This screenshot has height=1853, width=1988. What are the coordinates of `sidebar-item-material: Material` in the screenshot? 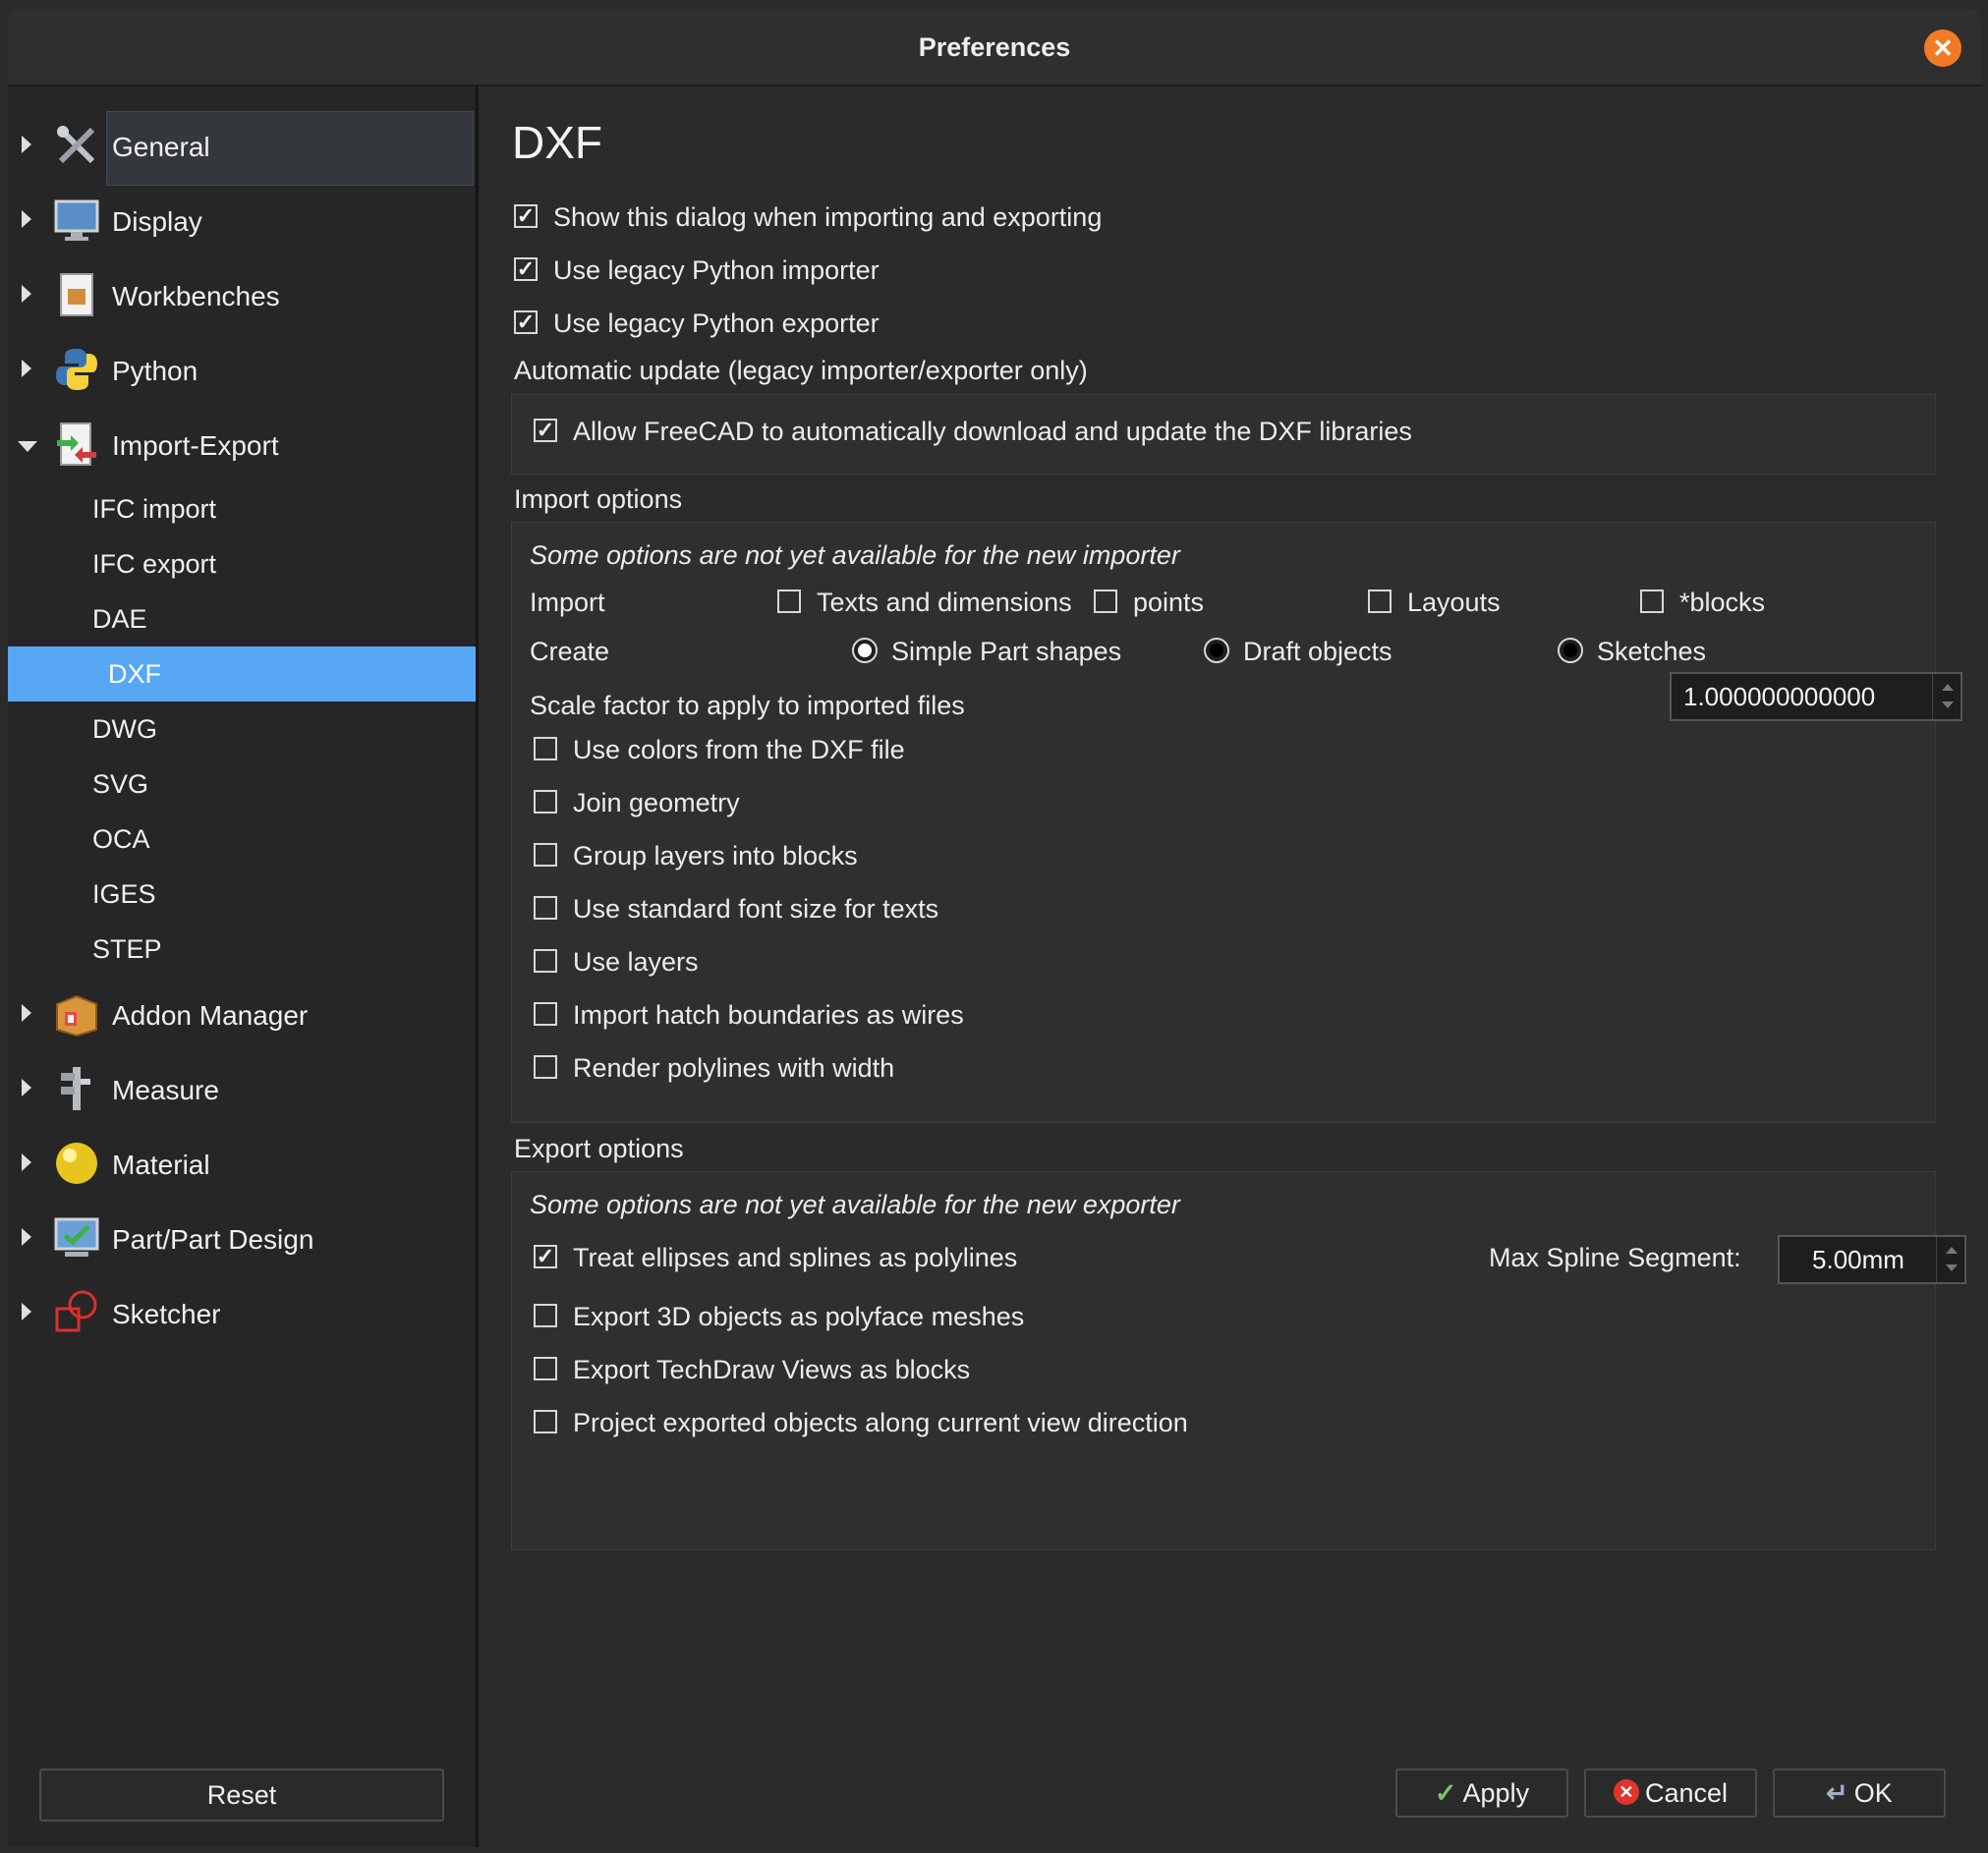 It's located at (242, 1165).